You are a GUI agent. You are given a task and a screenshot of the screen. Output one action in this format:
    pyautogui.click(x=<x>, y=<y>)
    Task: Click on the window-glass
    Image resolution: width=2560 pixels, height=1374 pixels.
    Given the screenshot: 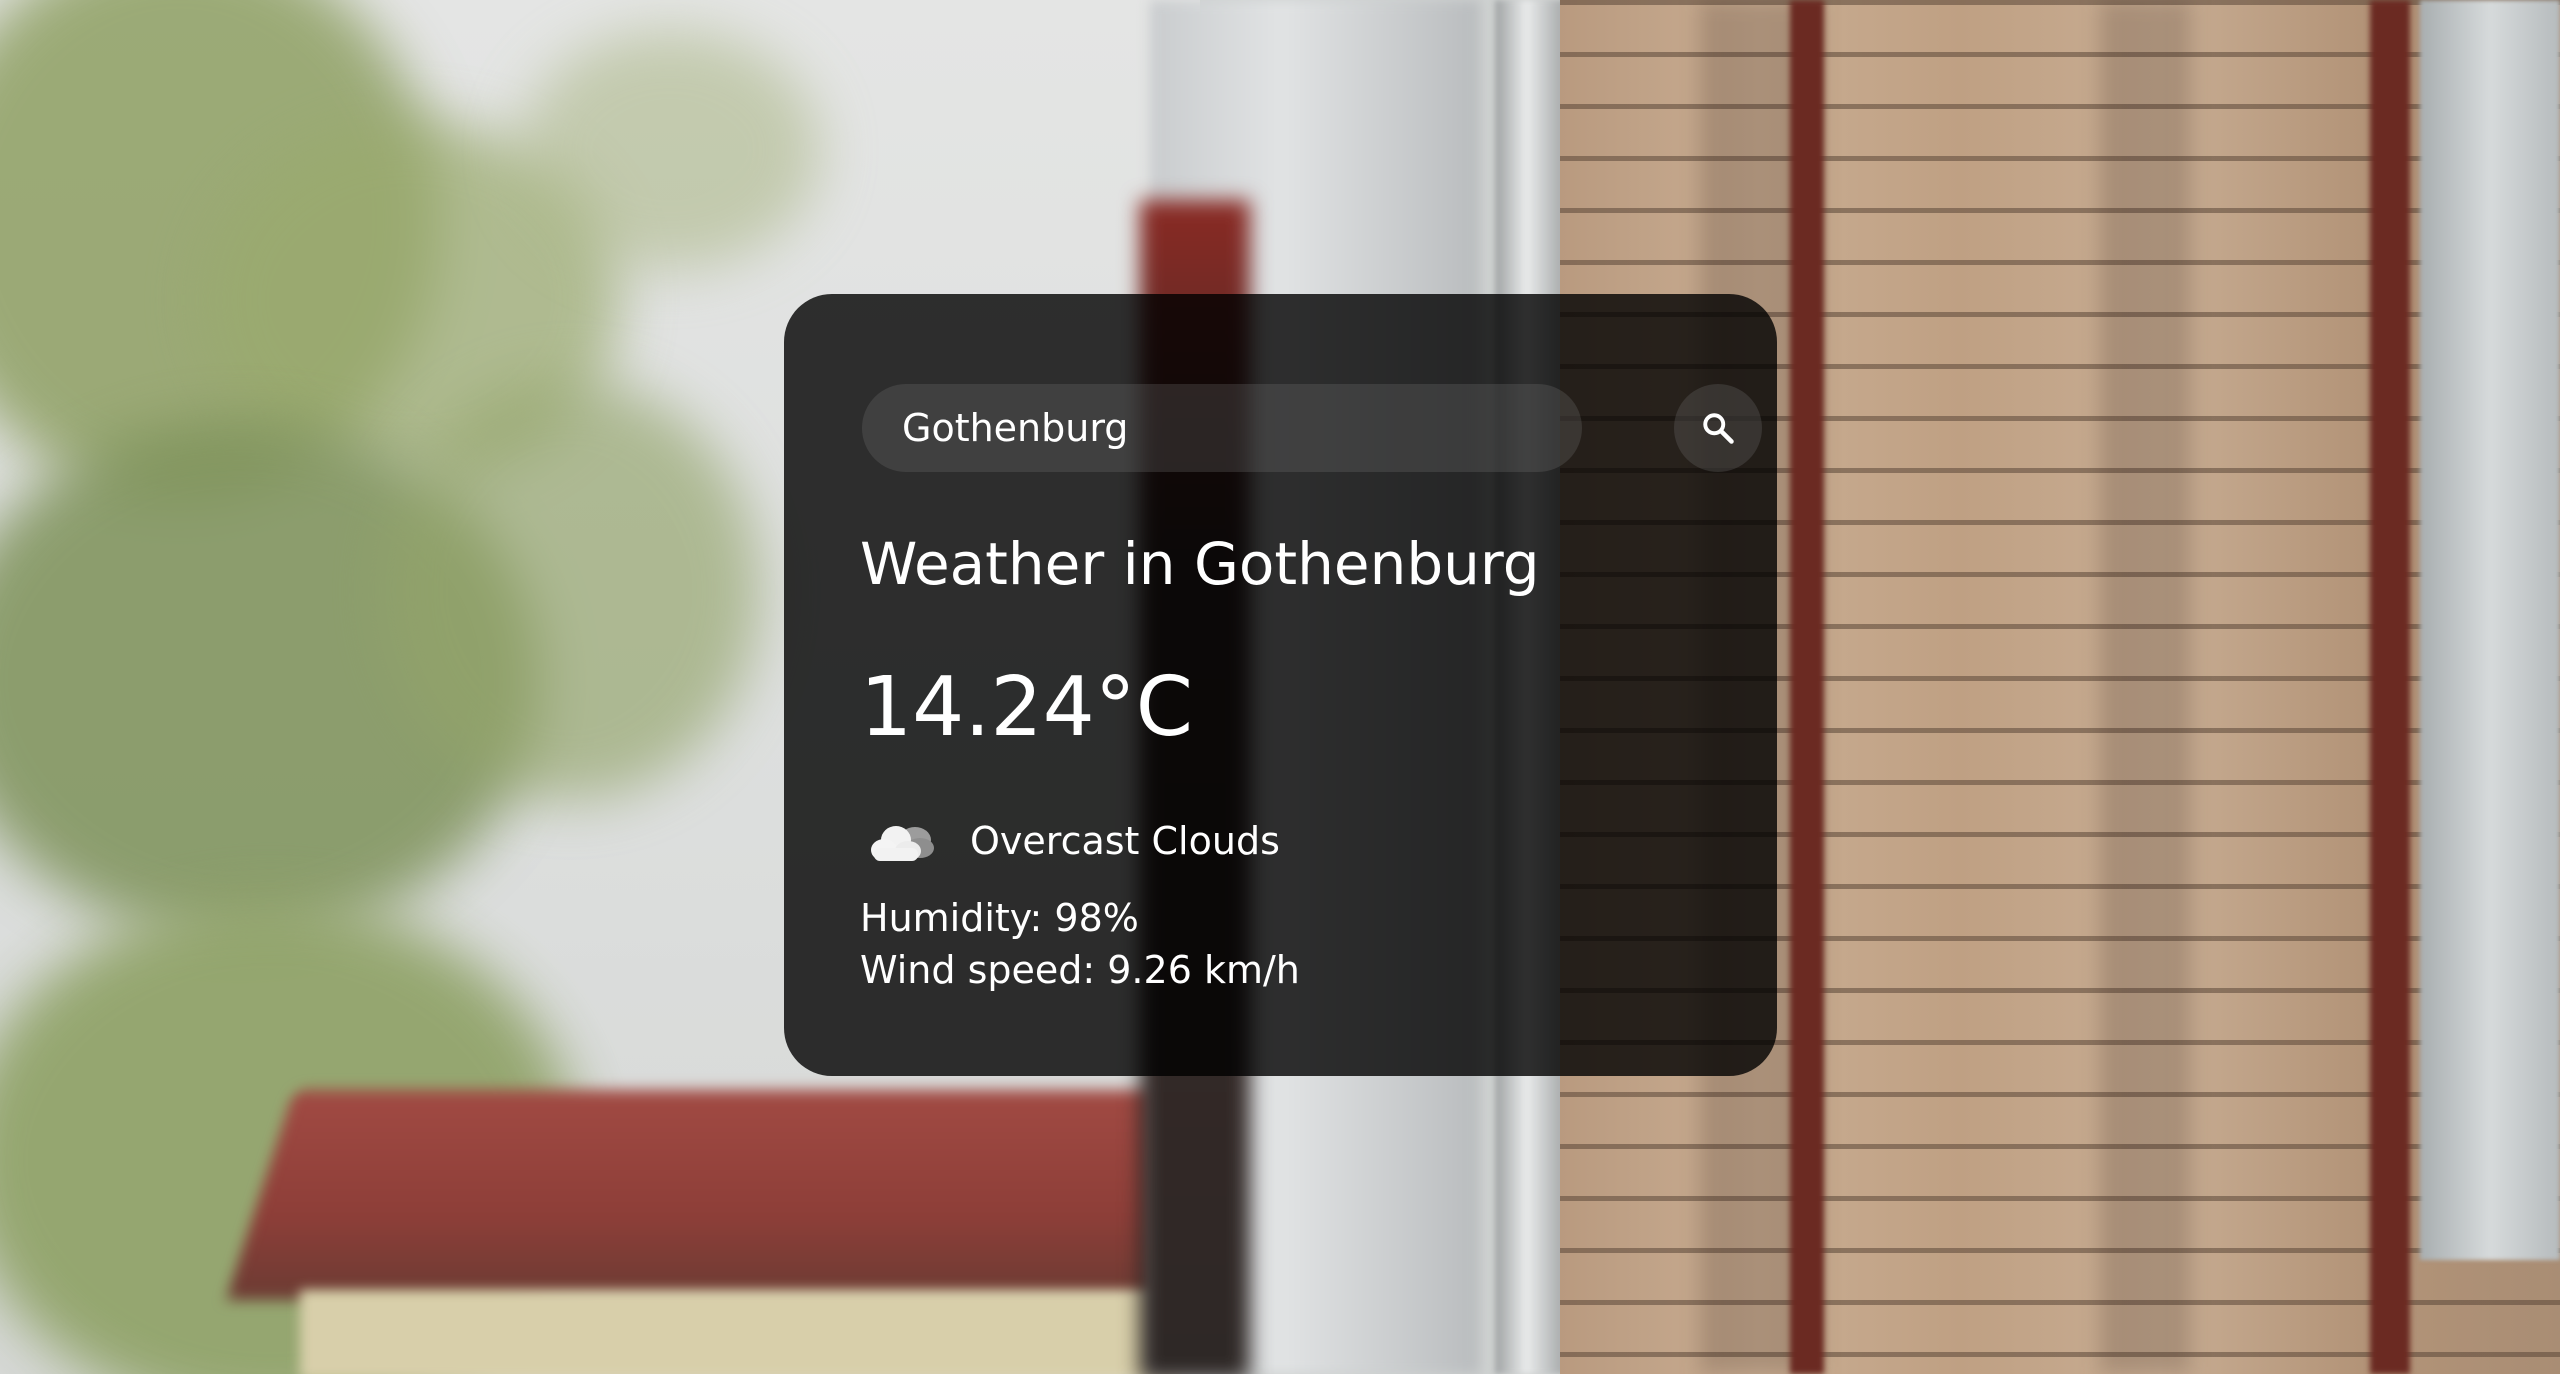 What is the action you would take?
    pyautogui.click(x=2490, y=630)
    